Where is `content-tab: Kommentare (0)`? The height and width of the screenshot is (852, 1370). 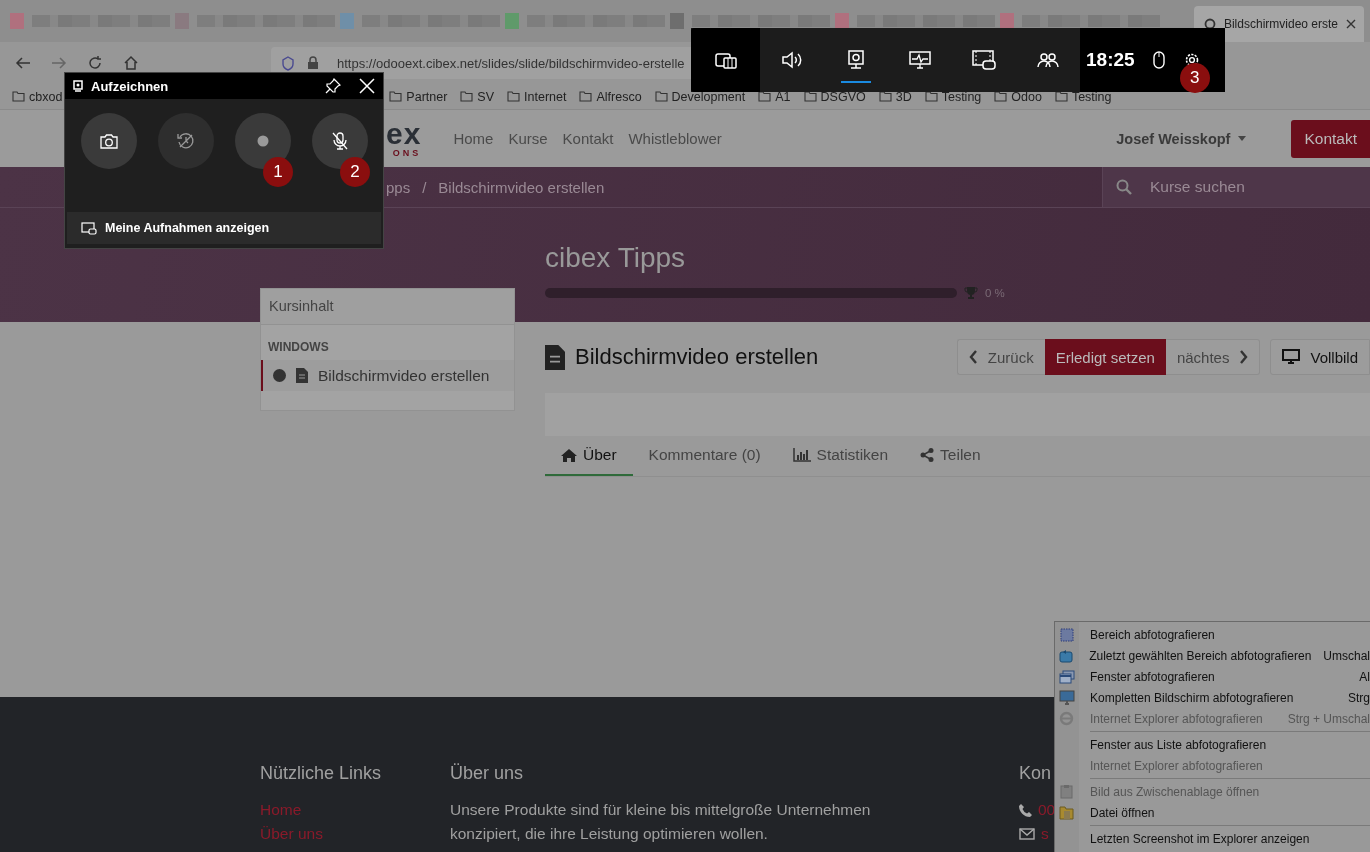 content-tab: Kommentare (0) is located at coordinates (704, 456).